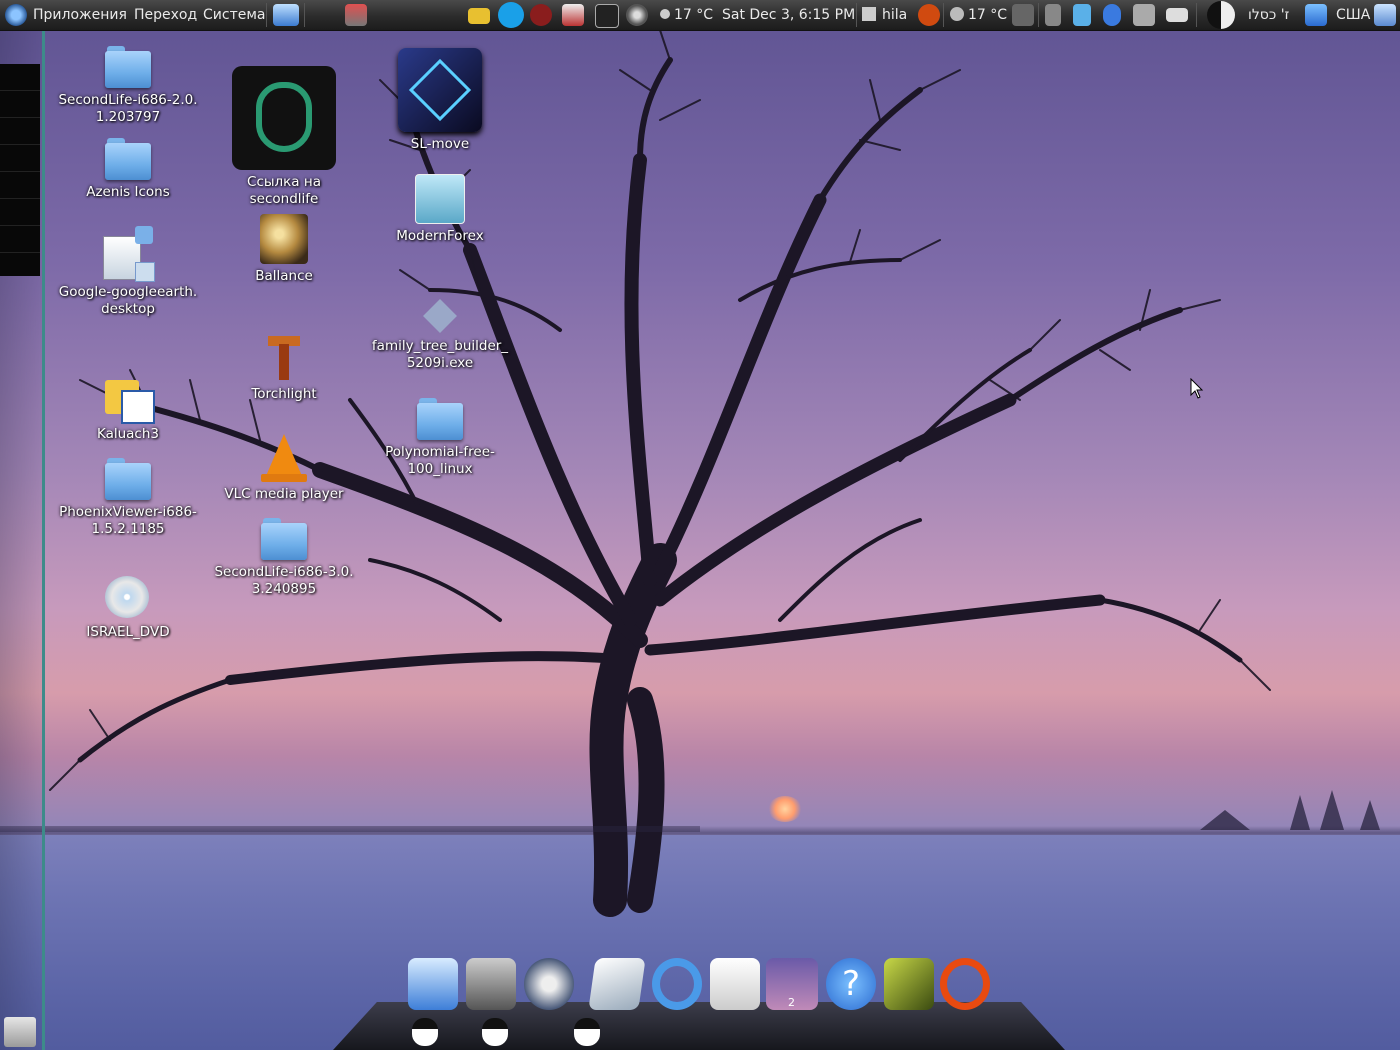 The image size is (1400, 1050). Describe the element at coordinates (929, 15) in the screenshot. I see `shutdown-icon` at that location.